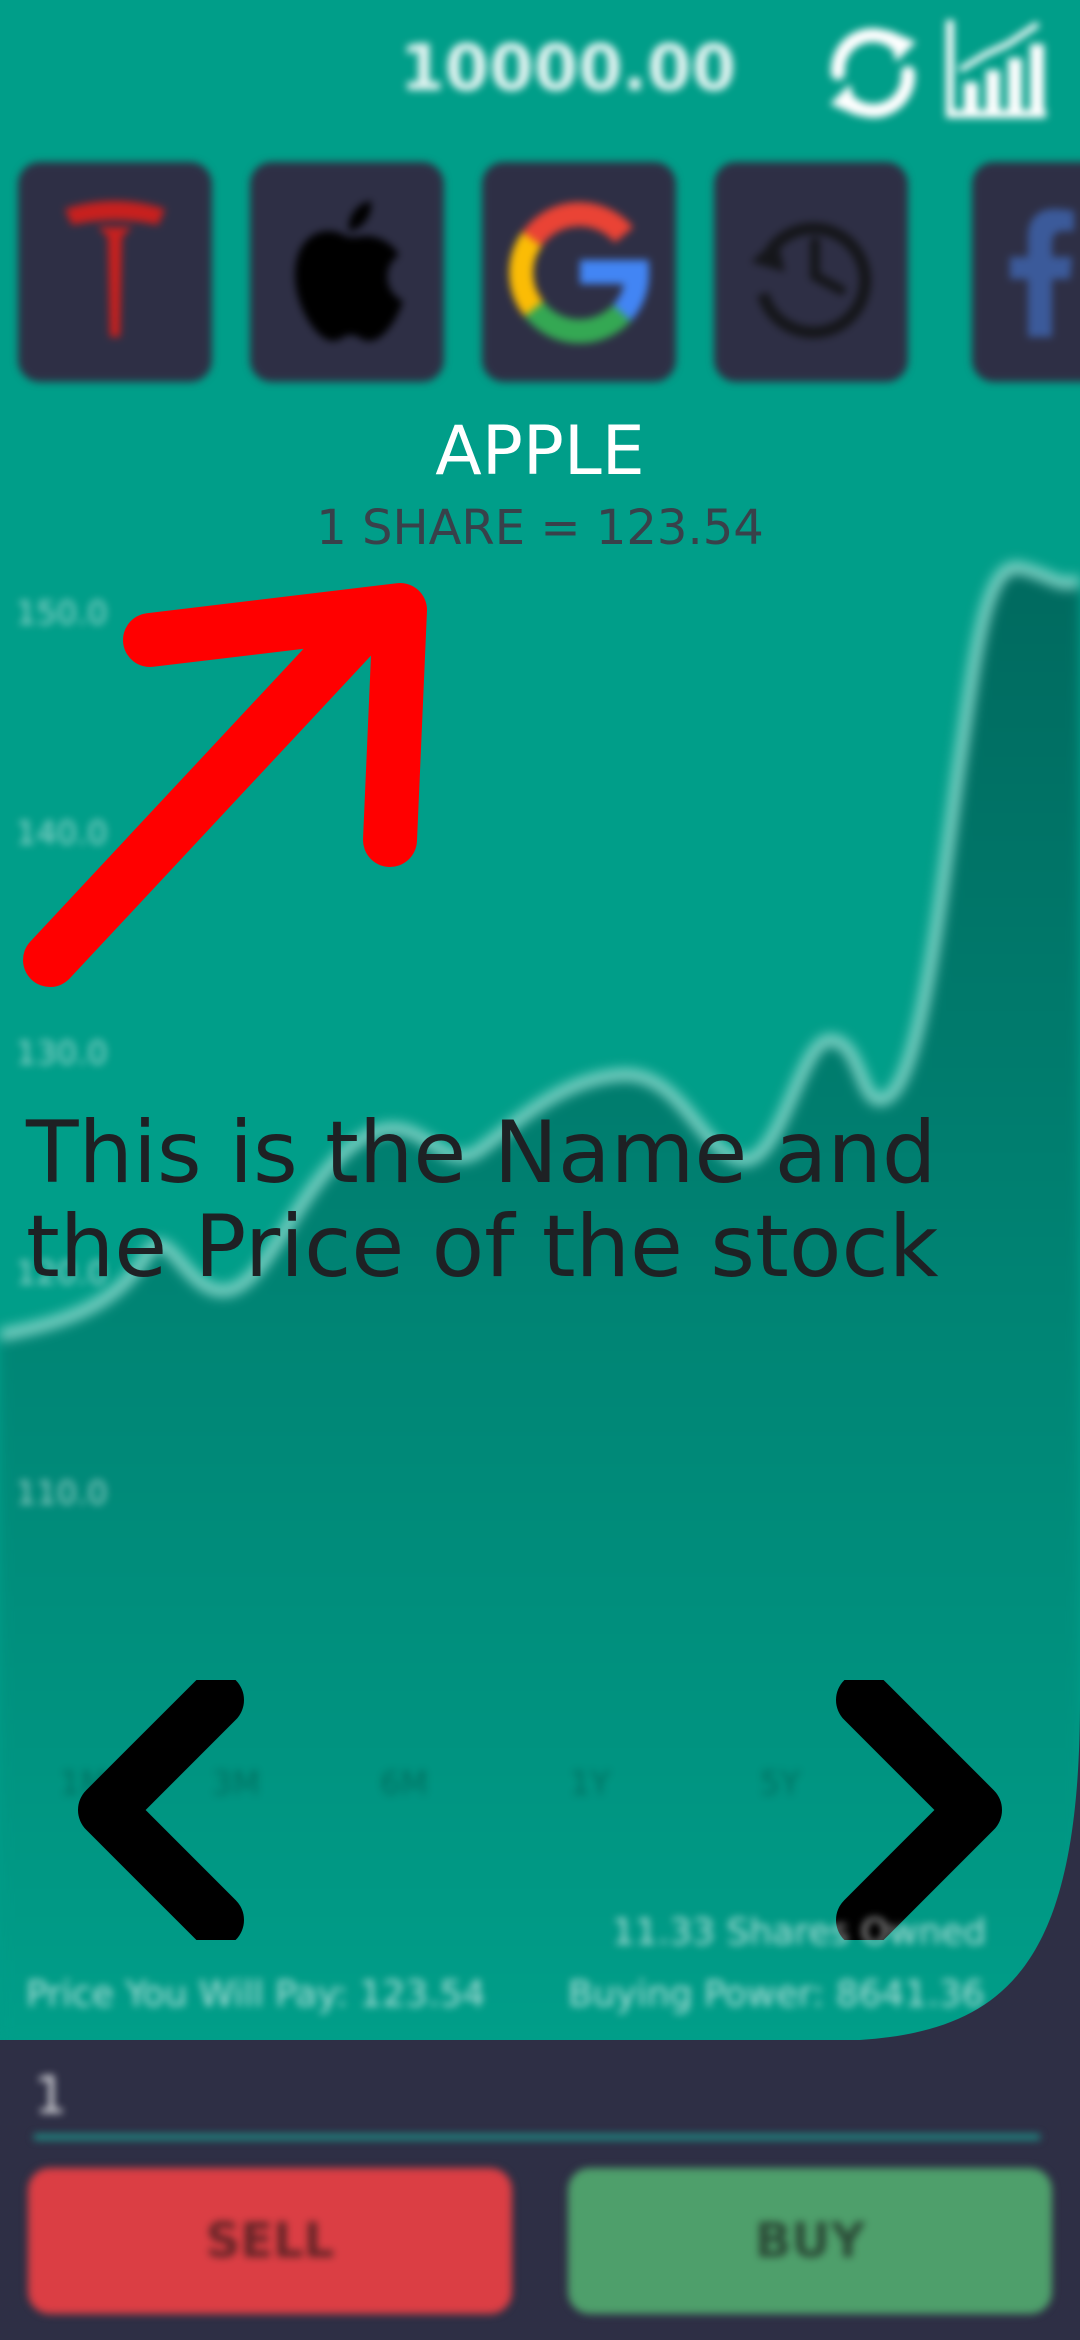 The width and height of the screenshot is (1080, 2340). I want to click on y-tick: 130.0, so click(62, 1053).